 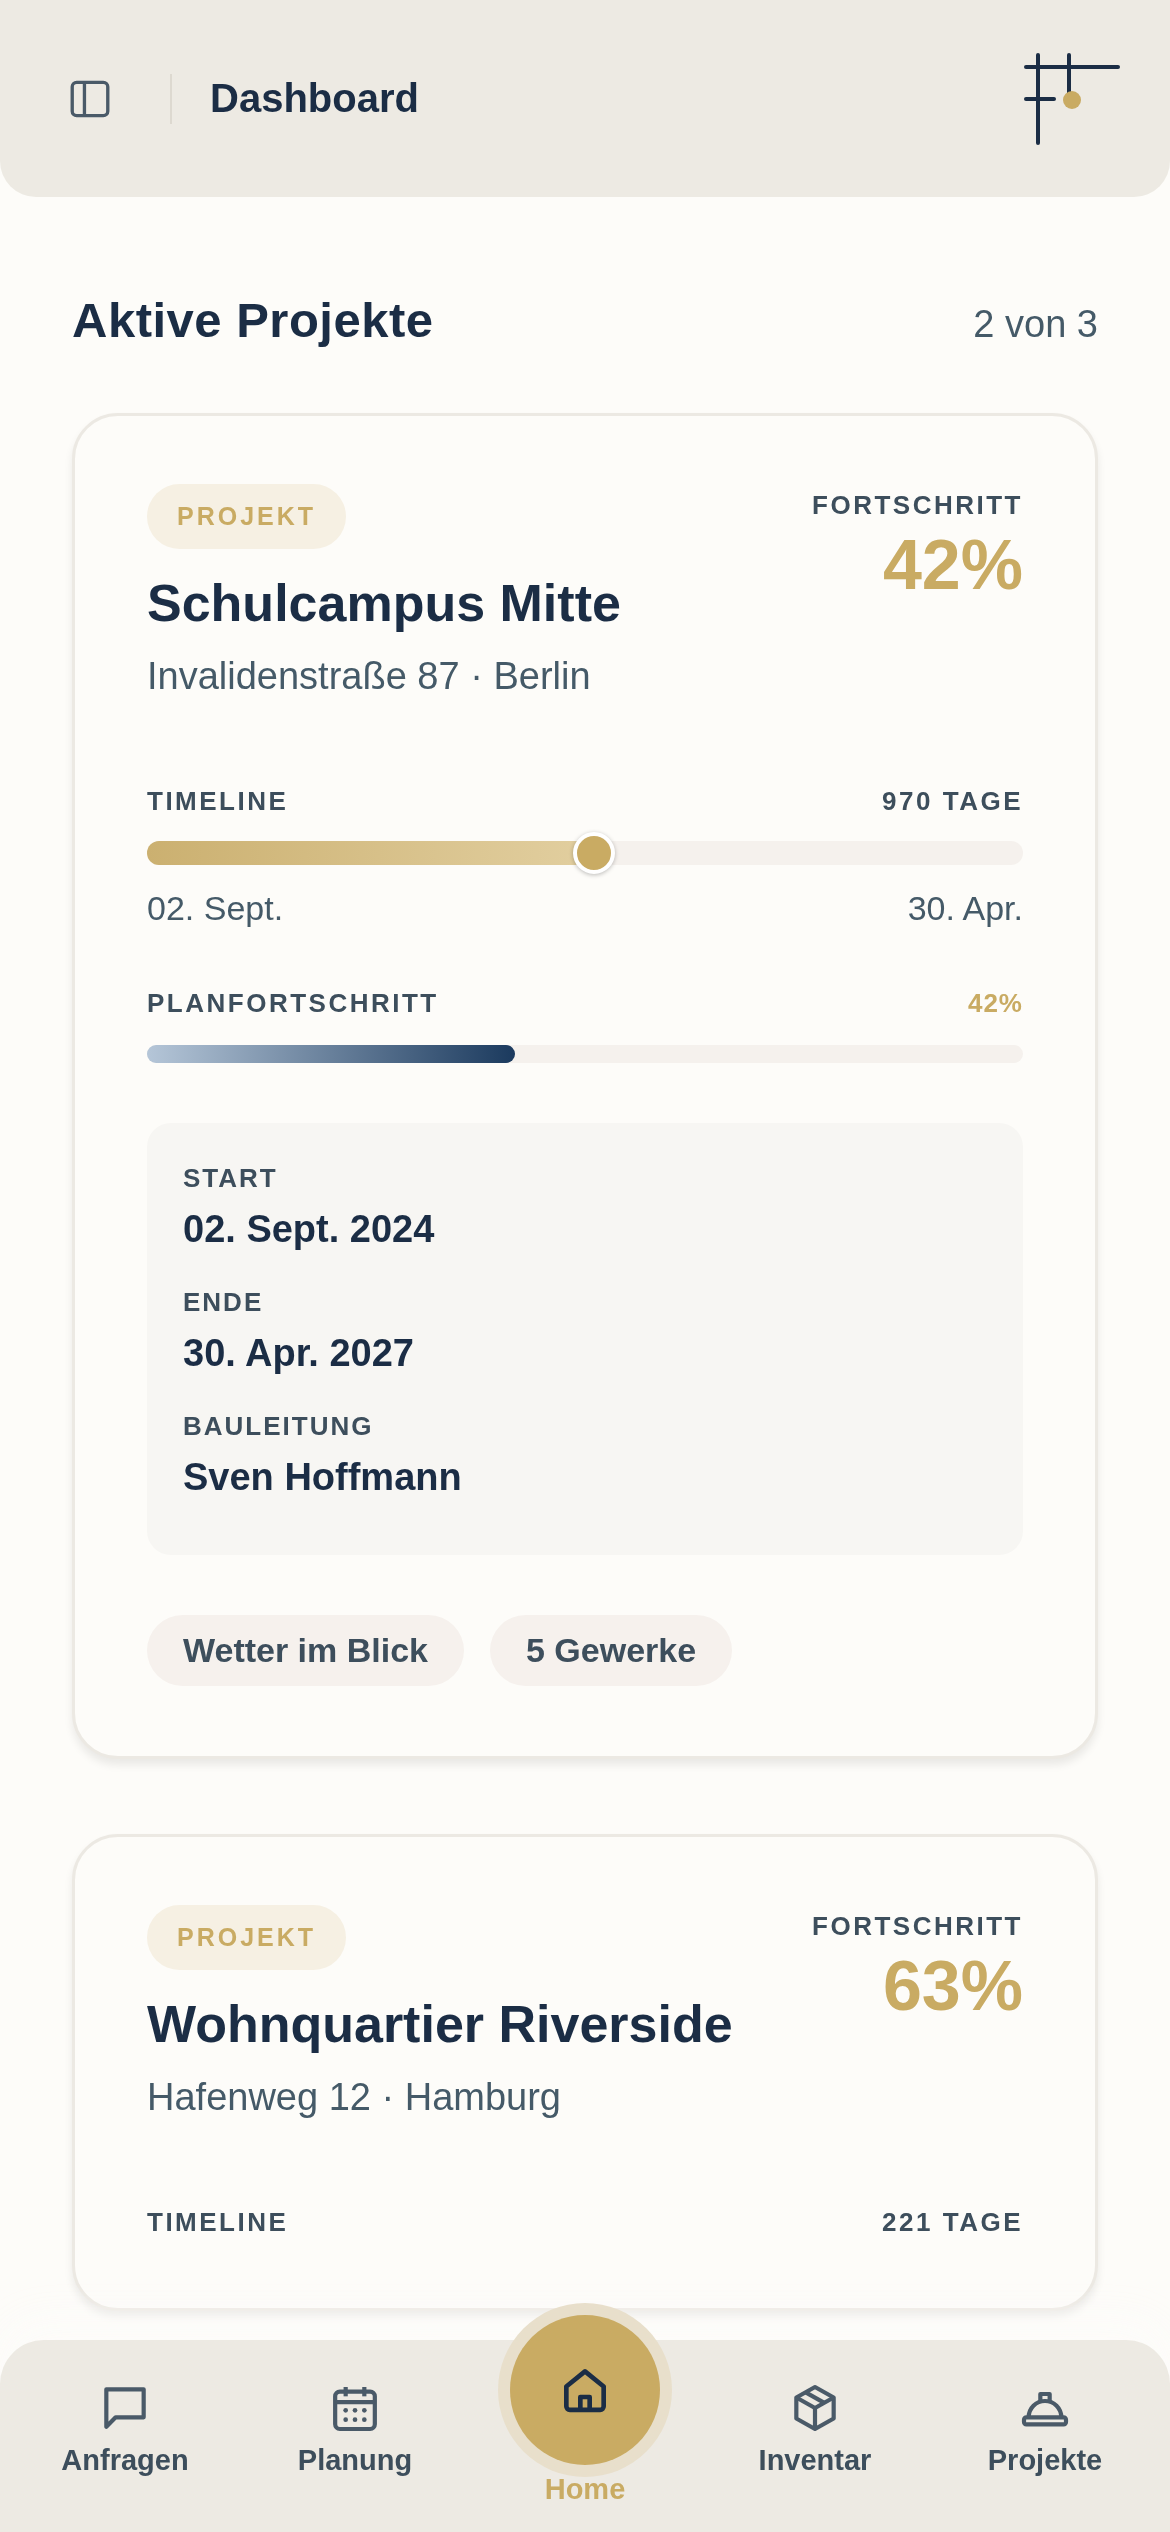 What do you see at coordinates (384, 603) in the screenshot?
I see `project-name: Schulcampus Mitte` at bounding box center [384, 603].